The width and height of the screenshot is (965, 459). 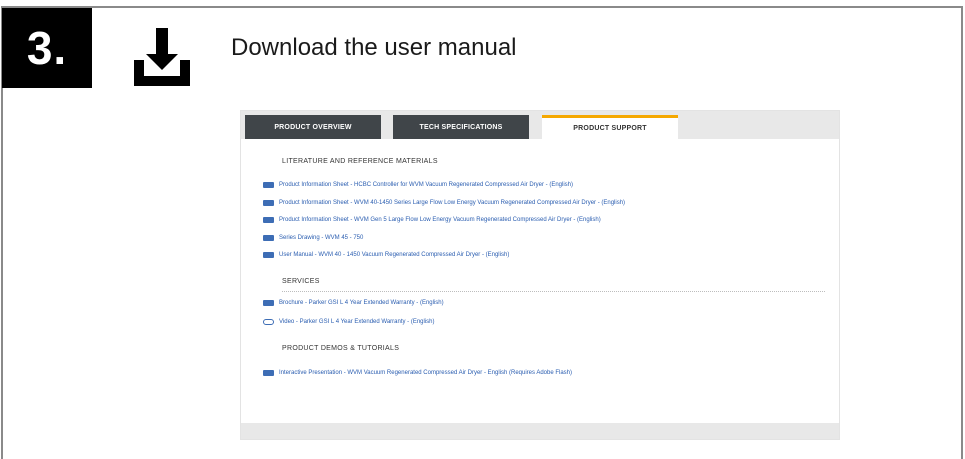 What do you see at coordinates (313, 127) in the screenshot?
I see `tab-product-overview: PRODUCT OVERVIEW` at bounding box center [313, 127].